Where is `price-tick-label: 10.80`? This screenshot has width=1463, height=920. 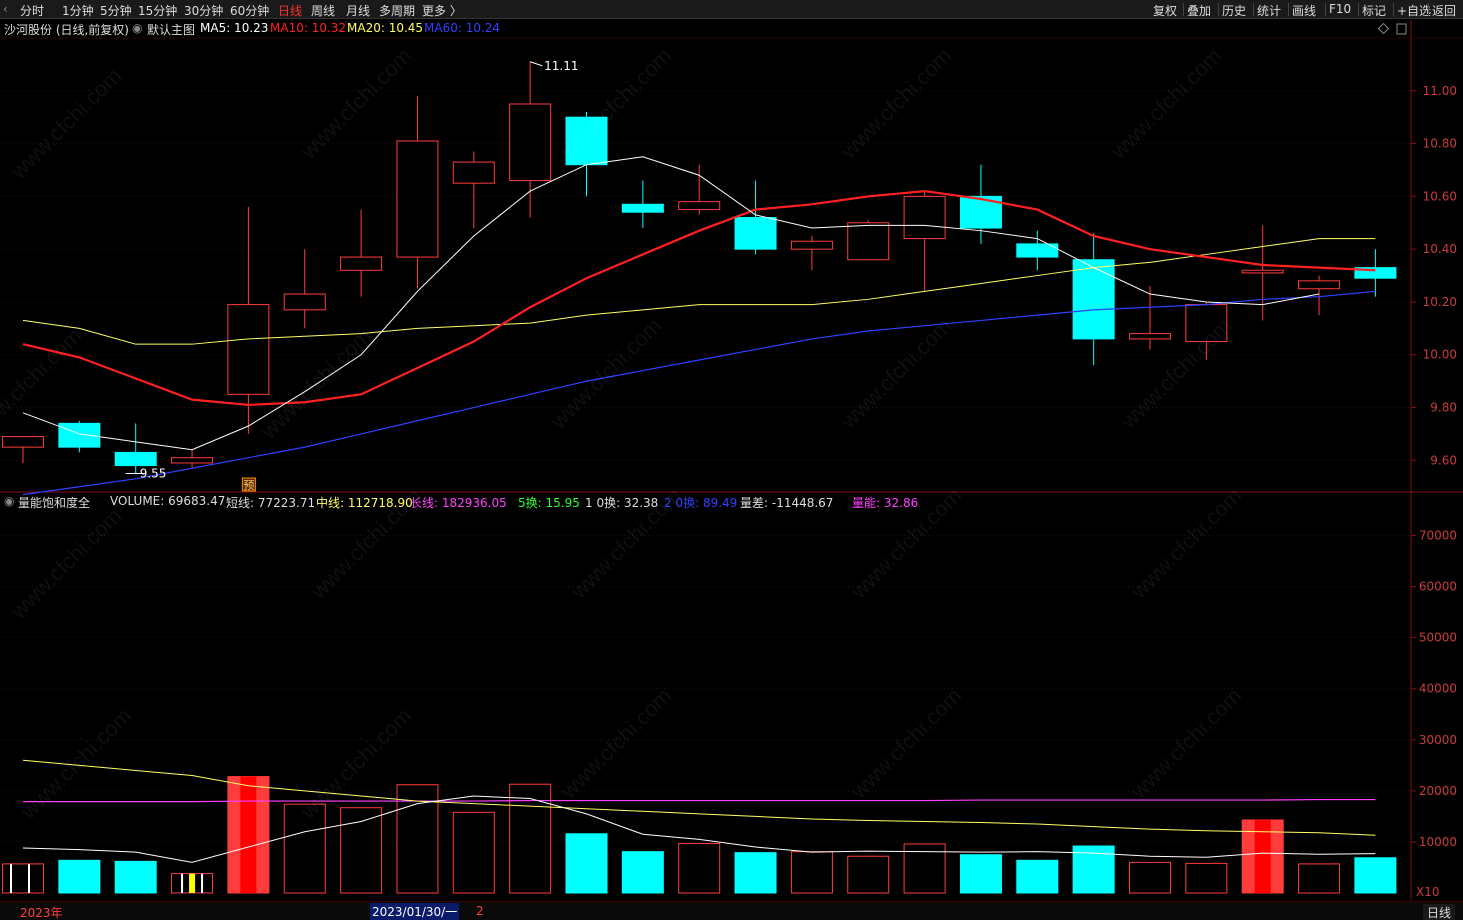 price-tick-label: 10.80 is located at coordinates (1440, 144).